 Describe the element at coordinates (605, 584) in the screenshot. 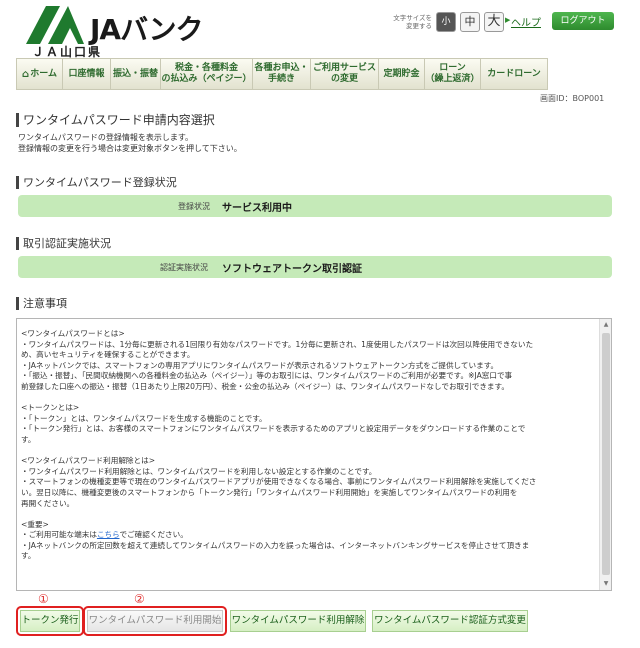

I see `scroll-down-icon: ▼` at that location.